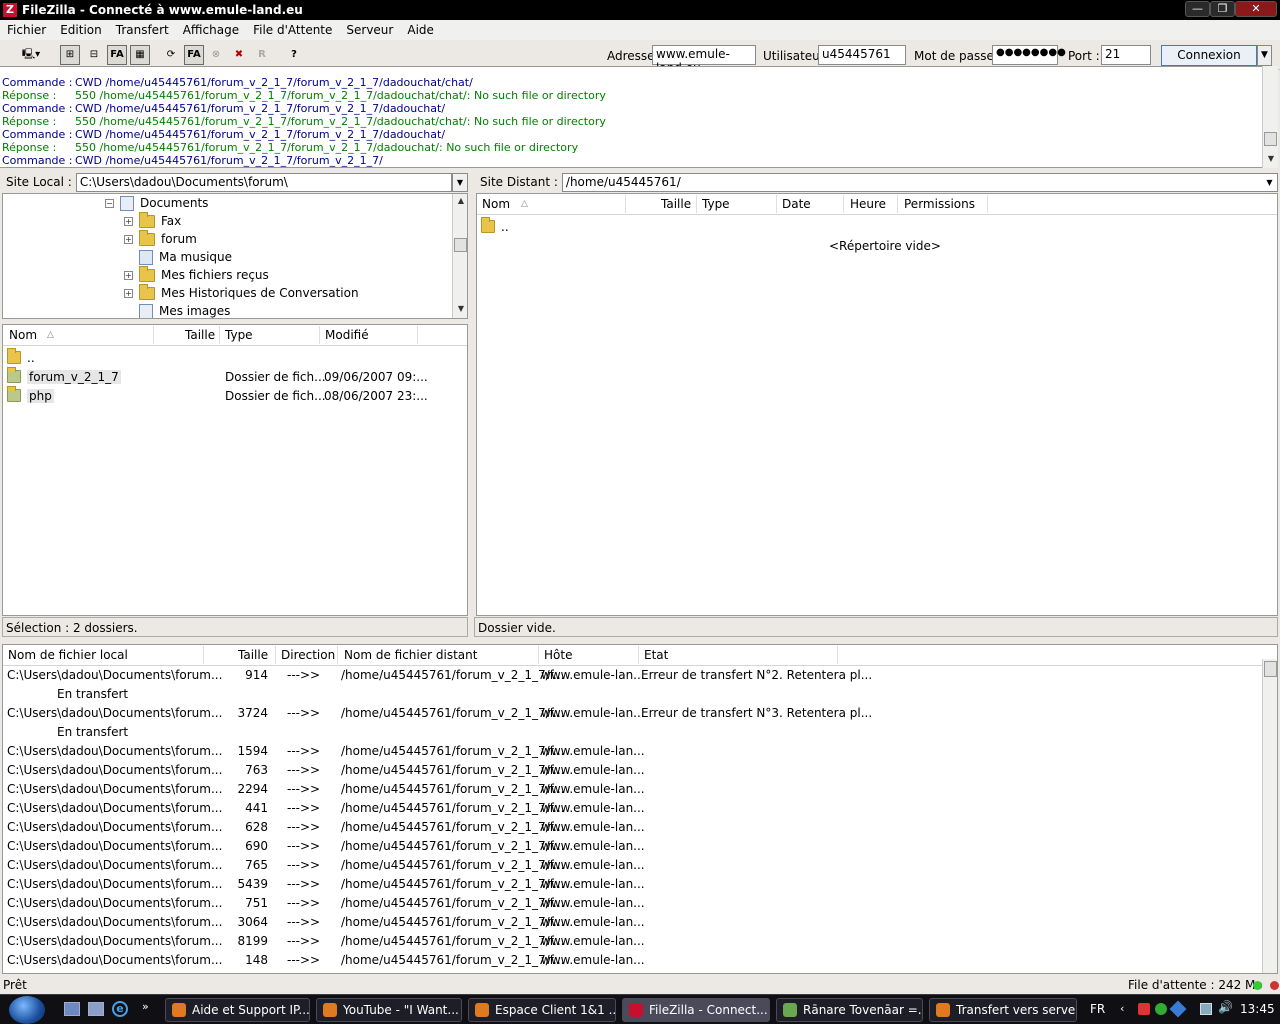 This screenshot has height=1024, width=1280. What do you see at coordinates (72, 1009) in the screenshot?
I see `show-desktop-icon` at bounding box center [72, 1009].